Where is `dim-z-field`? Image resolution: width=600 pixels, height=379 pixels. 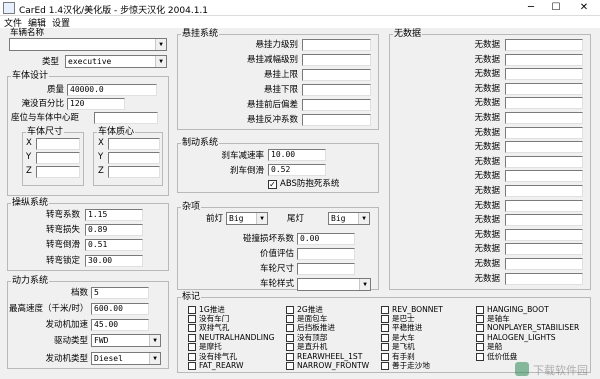
dim-z-field is located at coordinates (58, 172).